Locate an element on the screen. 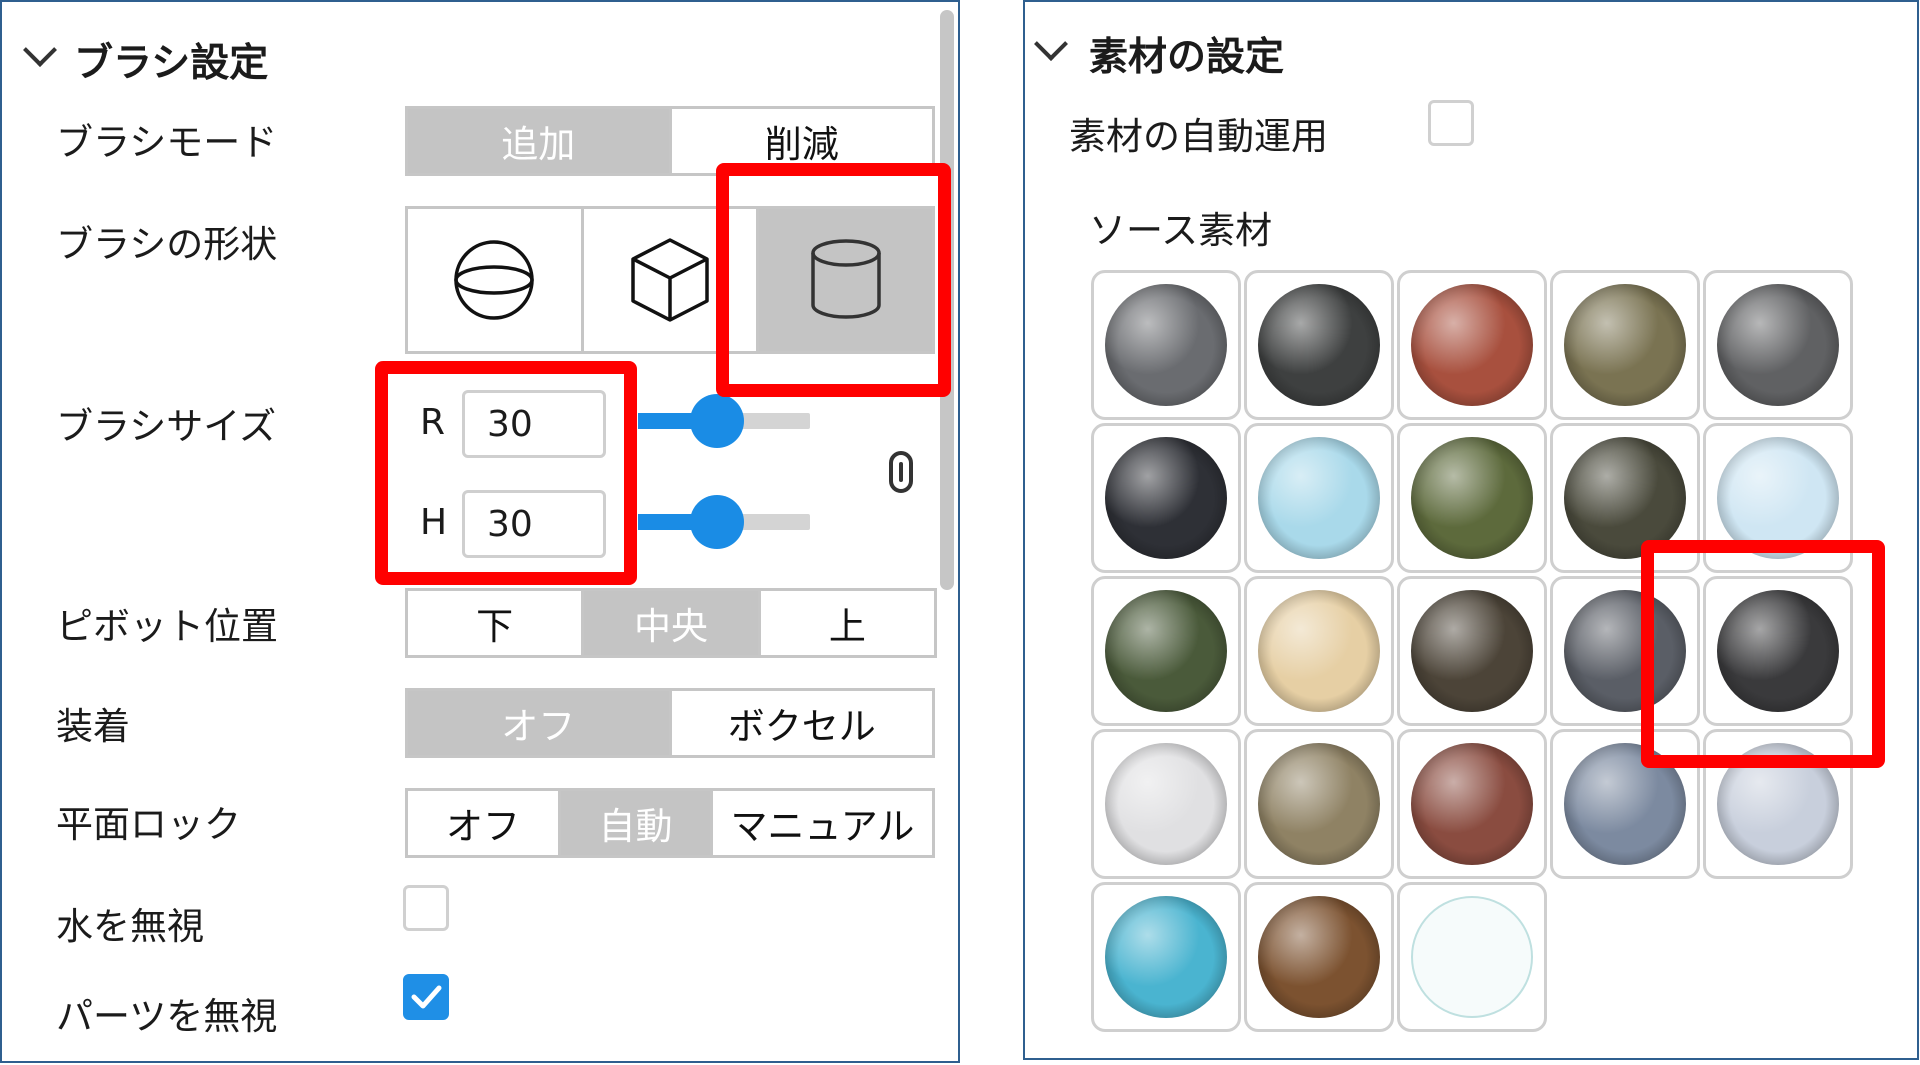 The height and width of the screenshot is (1065, 1920). section-title-brush: ブラシ設定 is located at coordinates (171, 63).